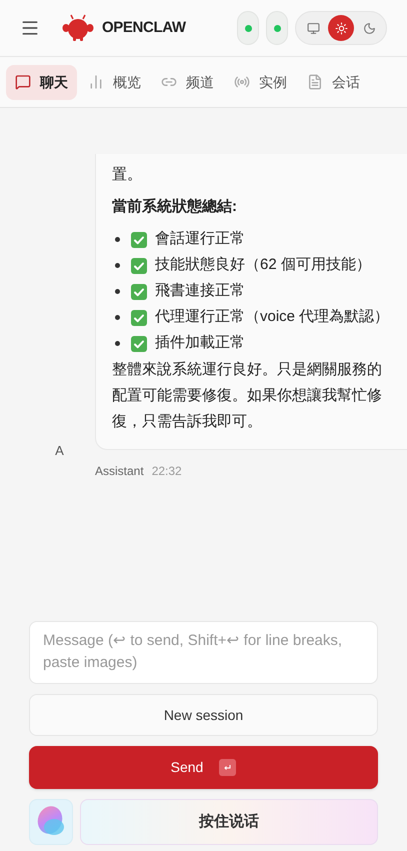 Image resolution: width=407 pixels, height=851 pixels. Describe the element at coordinates (203, 715) in the screenshot. I see `new-session-button: New session` at that location.